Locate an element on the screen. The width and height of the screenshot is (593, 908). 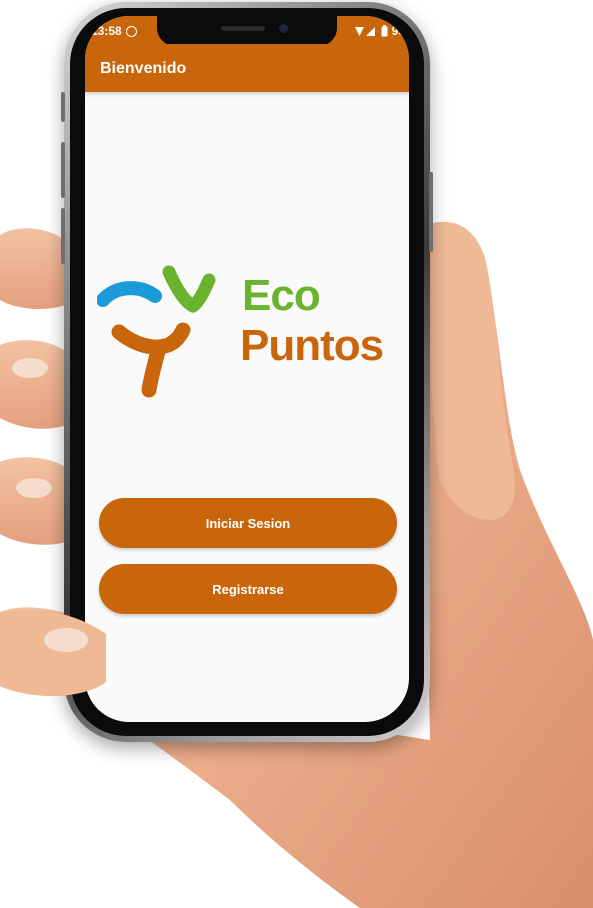
volume-up-button is located at coordinates (63, 170).